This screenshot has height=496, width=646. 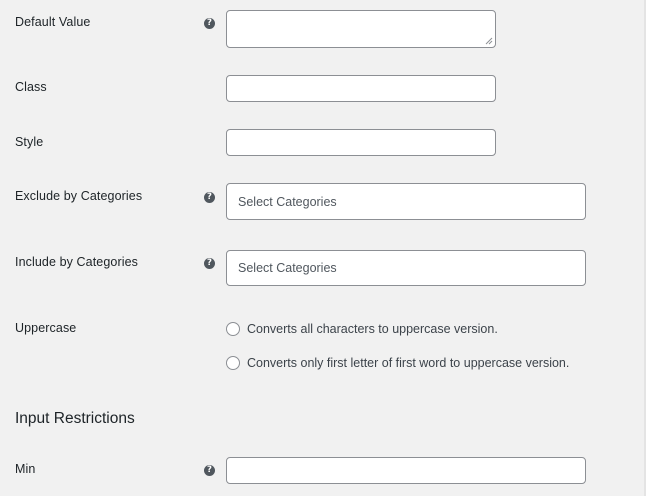 What do you see at coordinates (406, 201) in the screenshot?
I see `exclude-categories-select: Select Categories` at bounding box center [406, 201].